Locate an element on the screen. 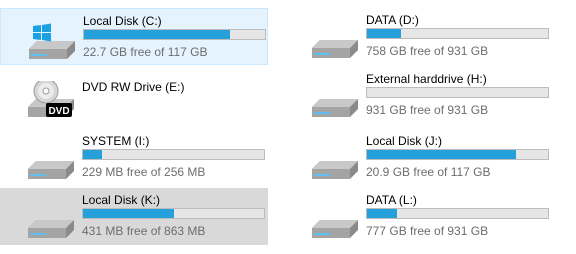 The height and width of the screenshot is (254, 576). drive-free-space: 22.7 GB free of 117 GB is located at coordinates (145, 52).